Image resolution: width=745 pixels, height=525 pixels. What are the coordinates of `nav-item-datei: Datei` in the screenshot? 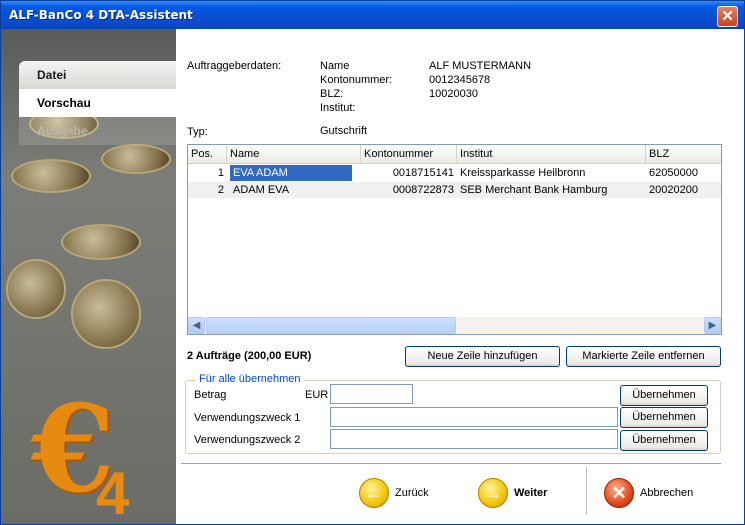 It's located at (97, 75).